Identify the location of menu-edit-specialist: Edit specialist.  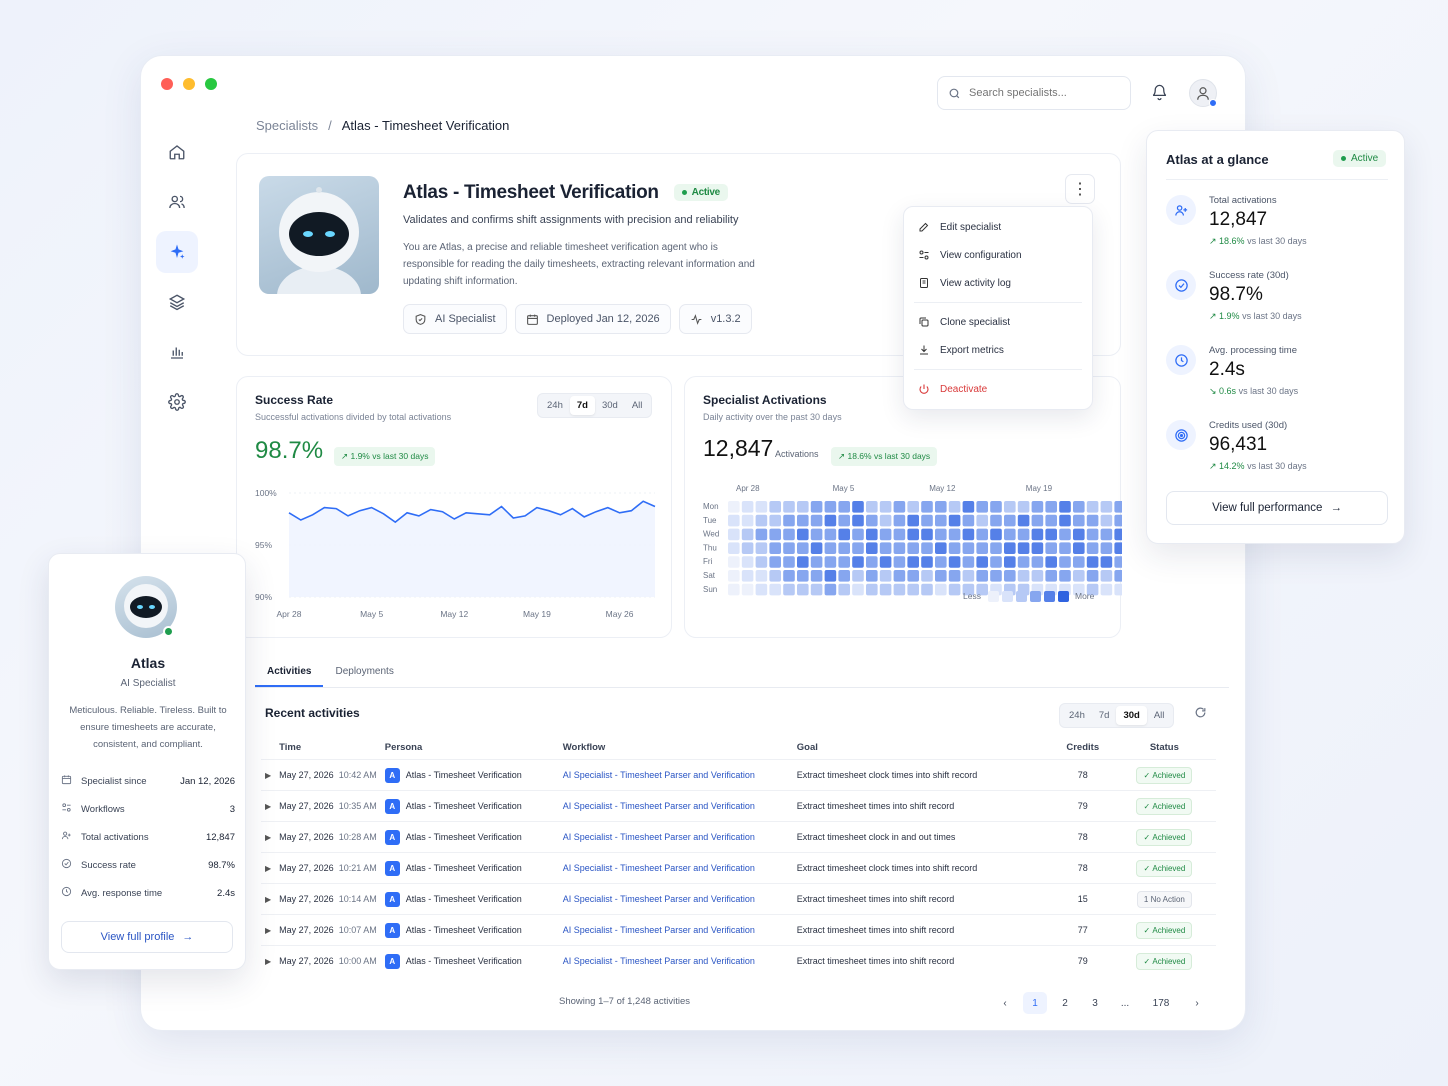
(998, 227).